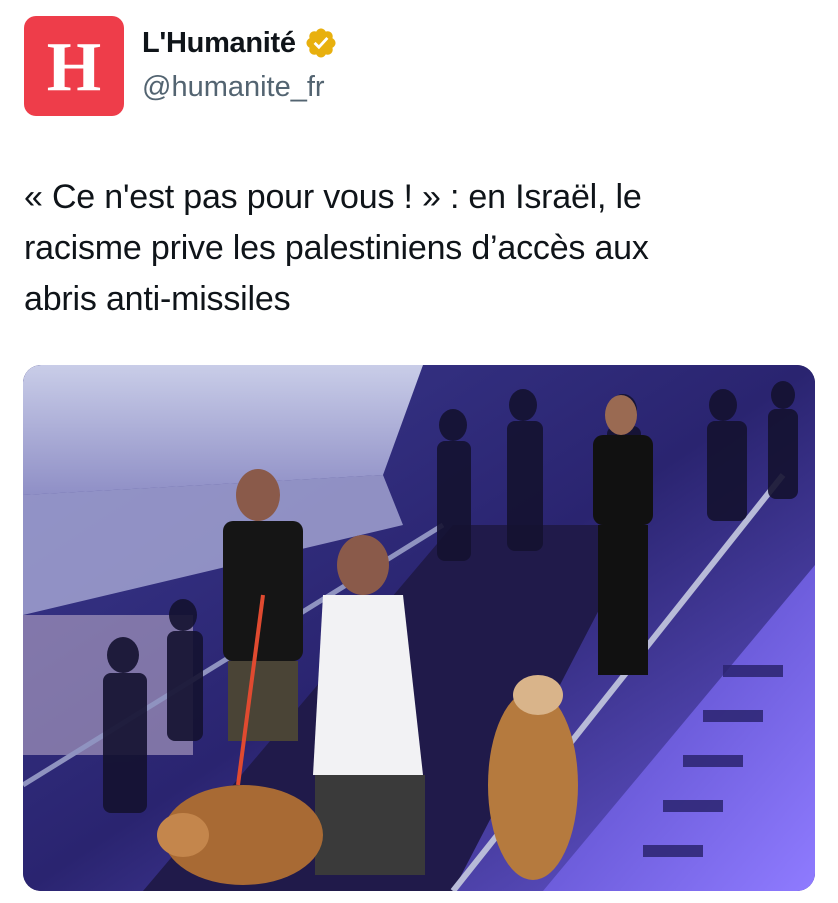  I want to click on avatar: H, so click(74, 66).